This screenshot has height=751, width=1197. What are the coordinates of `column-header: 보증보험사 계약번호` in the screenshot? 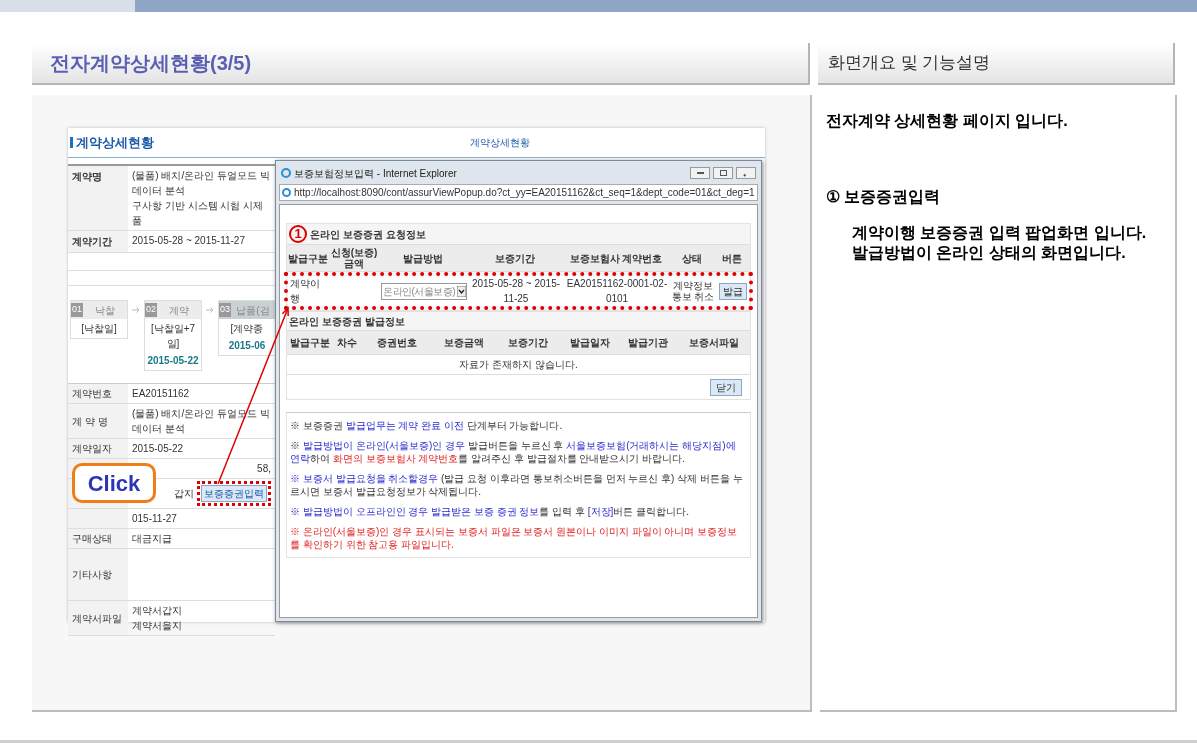 It's located at (616, 258).